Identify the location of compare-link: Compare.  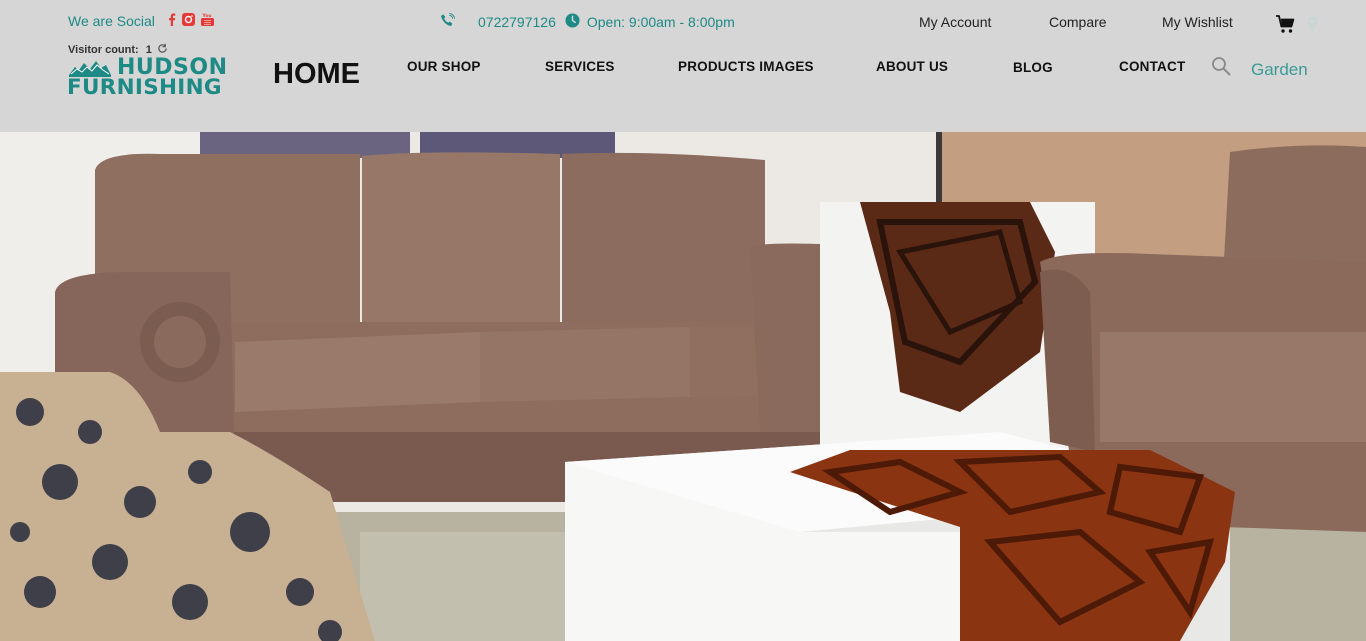
(1078, 22).